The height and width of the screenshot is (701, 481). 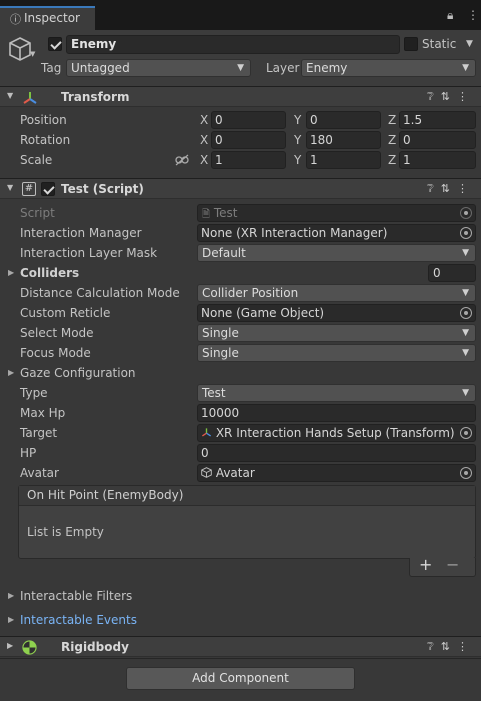 What do you see at coordinates (240, 96) in the screenshot?
I see `transform-header: ▼ Transform ❔︎⇅⋮` at bounding box center [240, 96].